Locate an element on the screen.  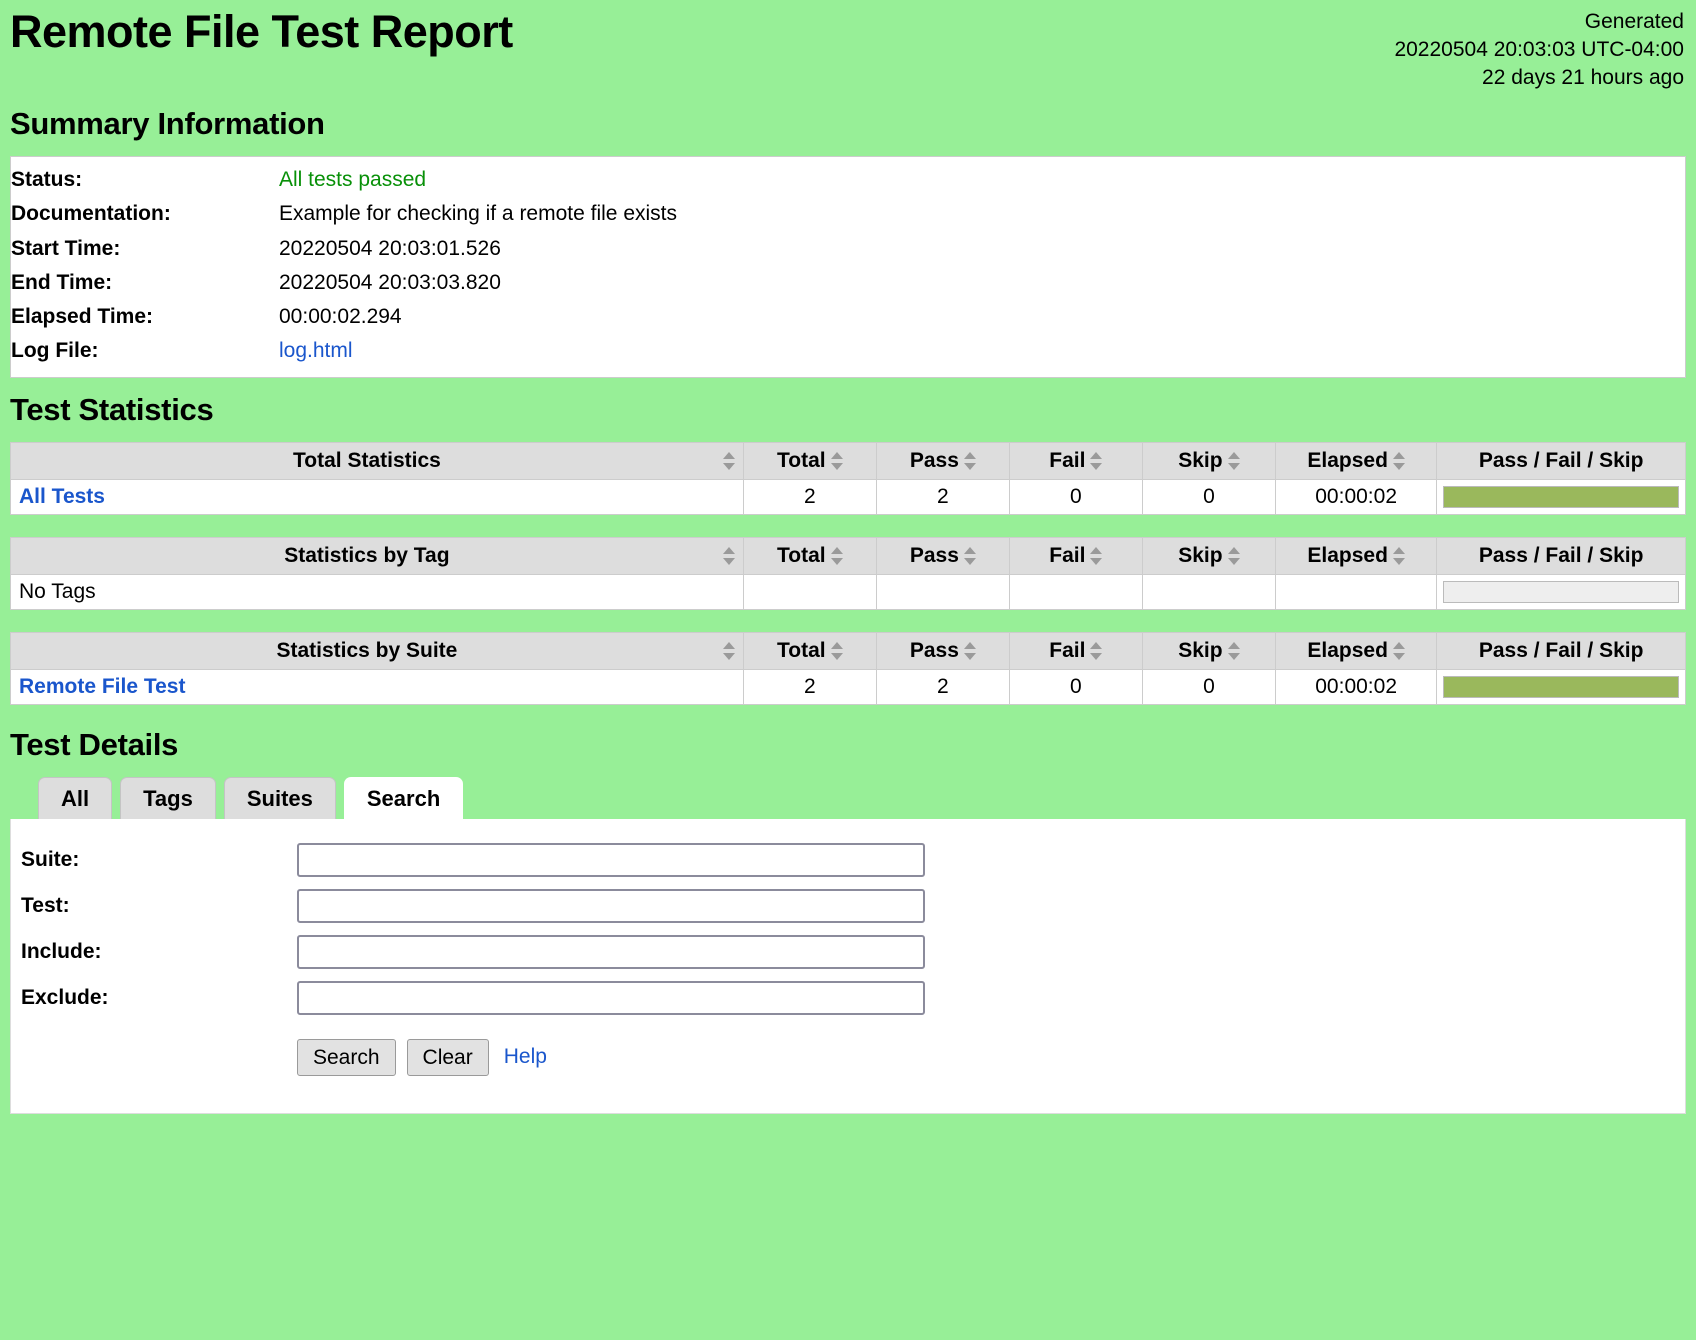
include-input is located at coordinates (611, 951).